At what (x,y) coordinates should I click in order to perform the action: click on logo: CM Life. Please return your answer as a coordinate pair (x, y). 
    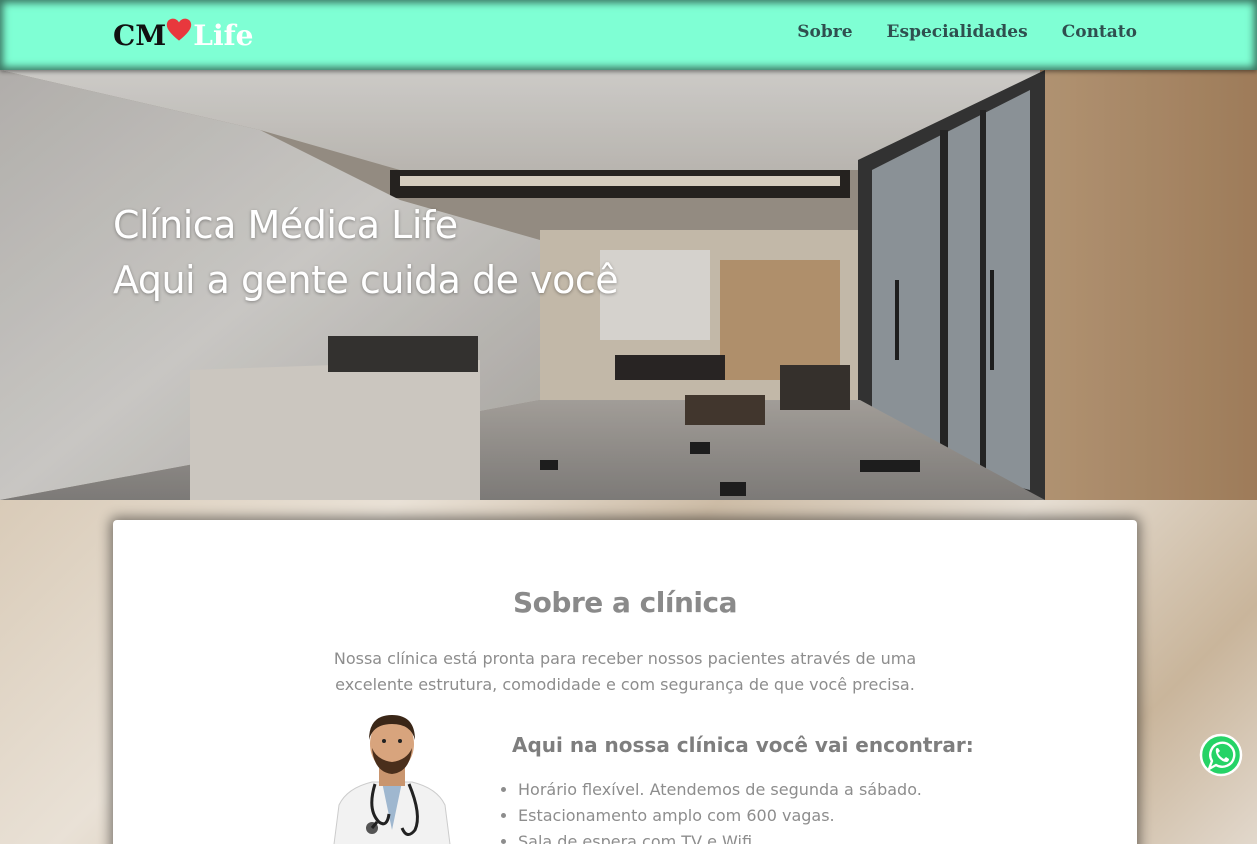
    Looking at the image, I should click on (183, 35).